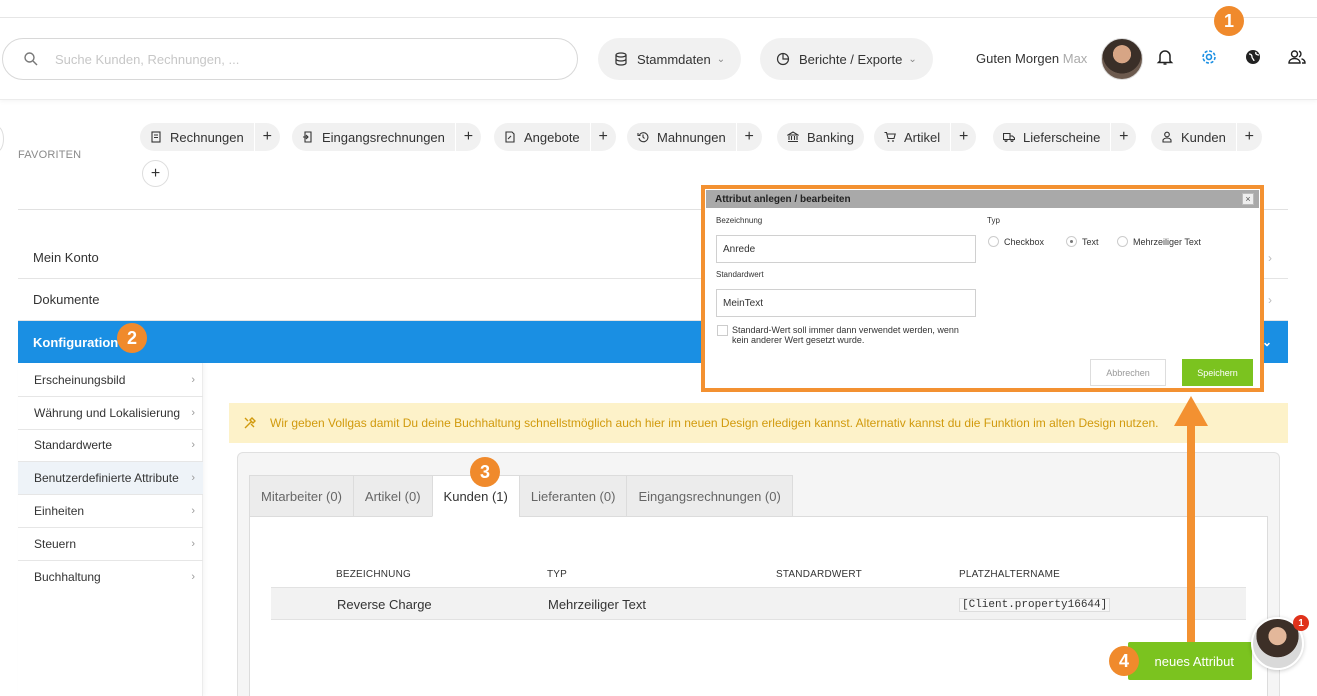 This screenshot has width=1317, height=696. I want to click on cell-typ: Mehrzeiliger Text, so click(597, 604).